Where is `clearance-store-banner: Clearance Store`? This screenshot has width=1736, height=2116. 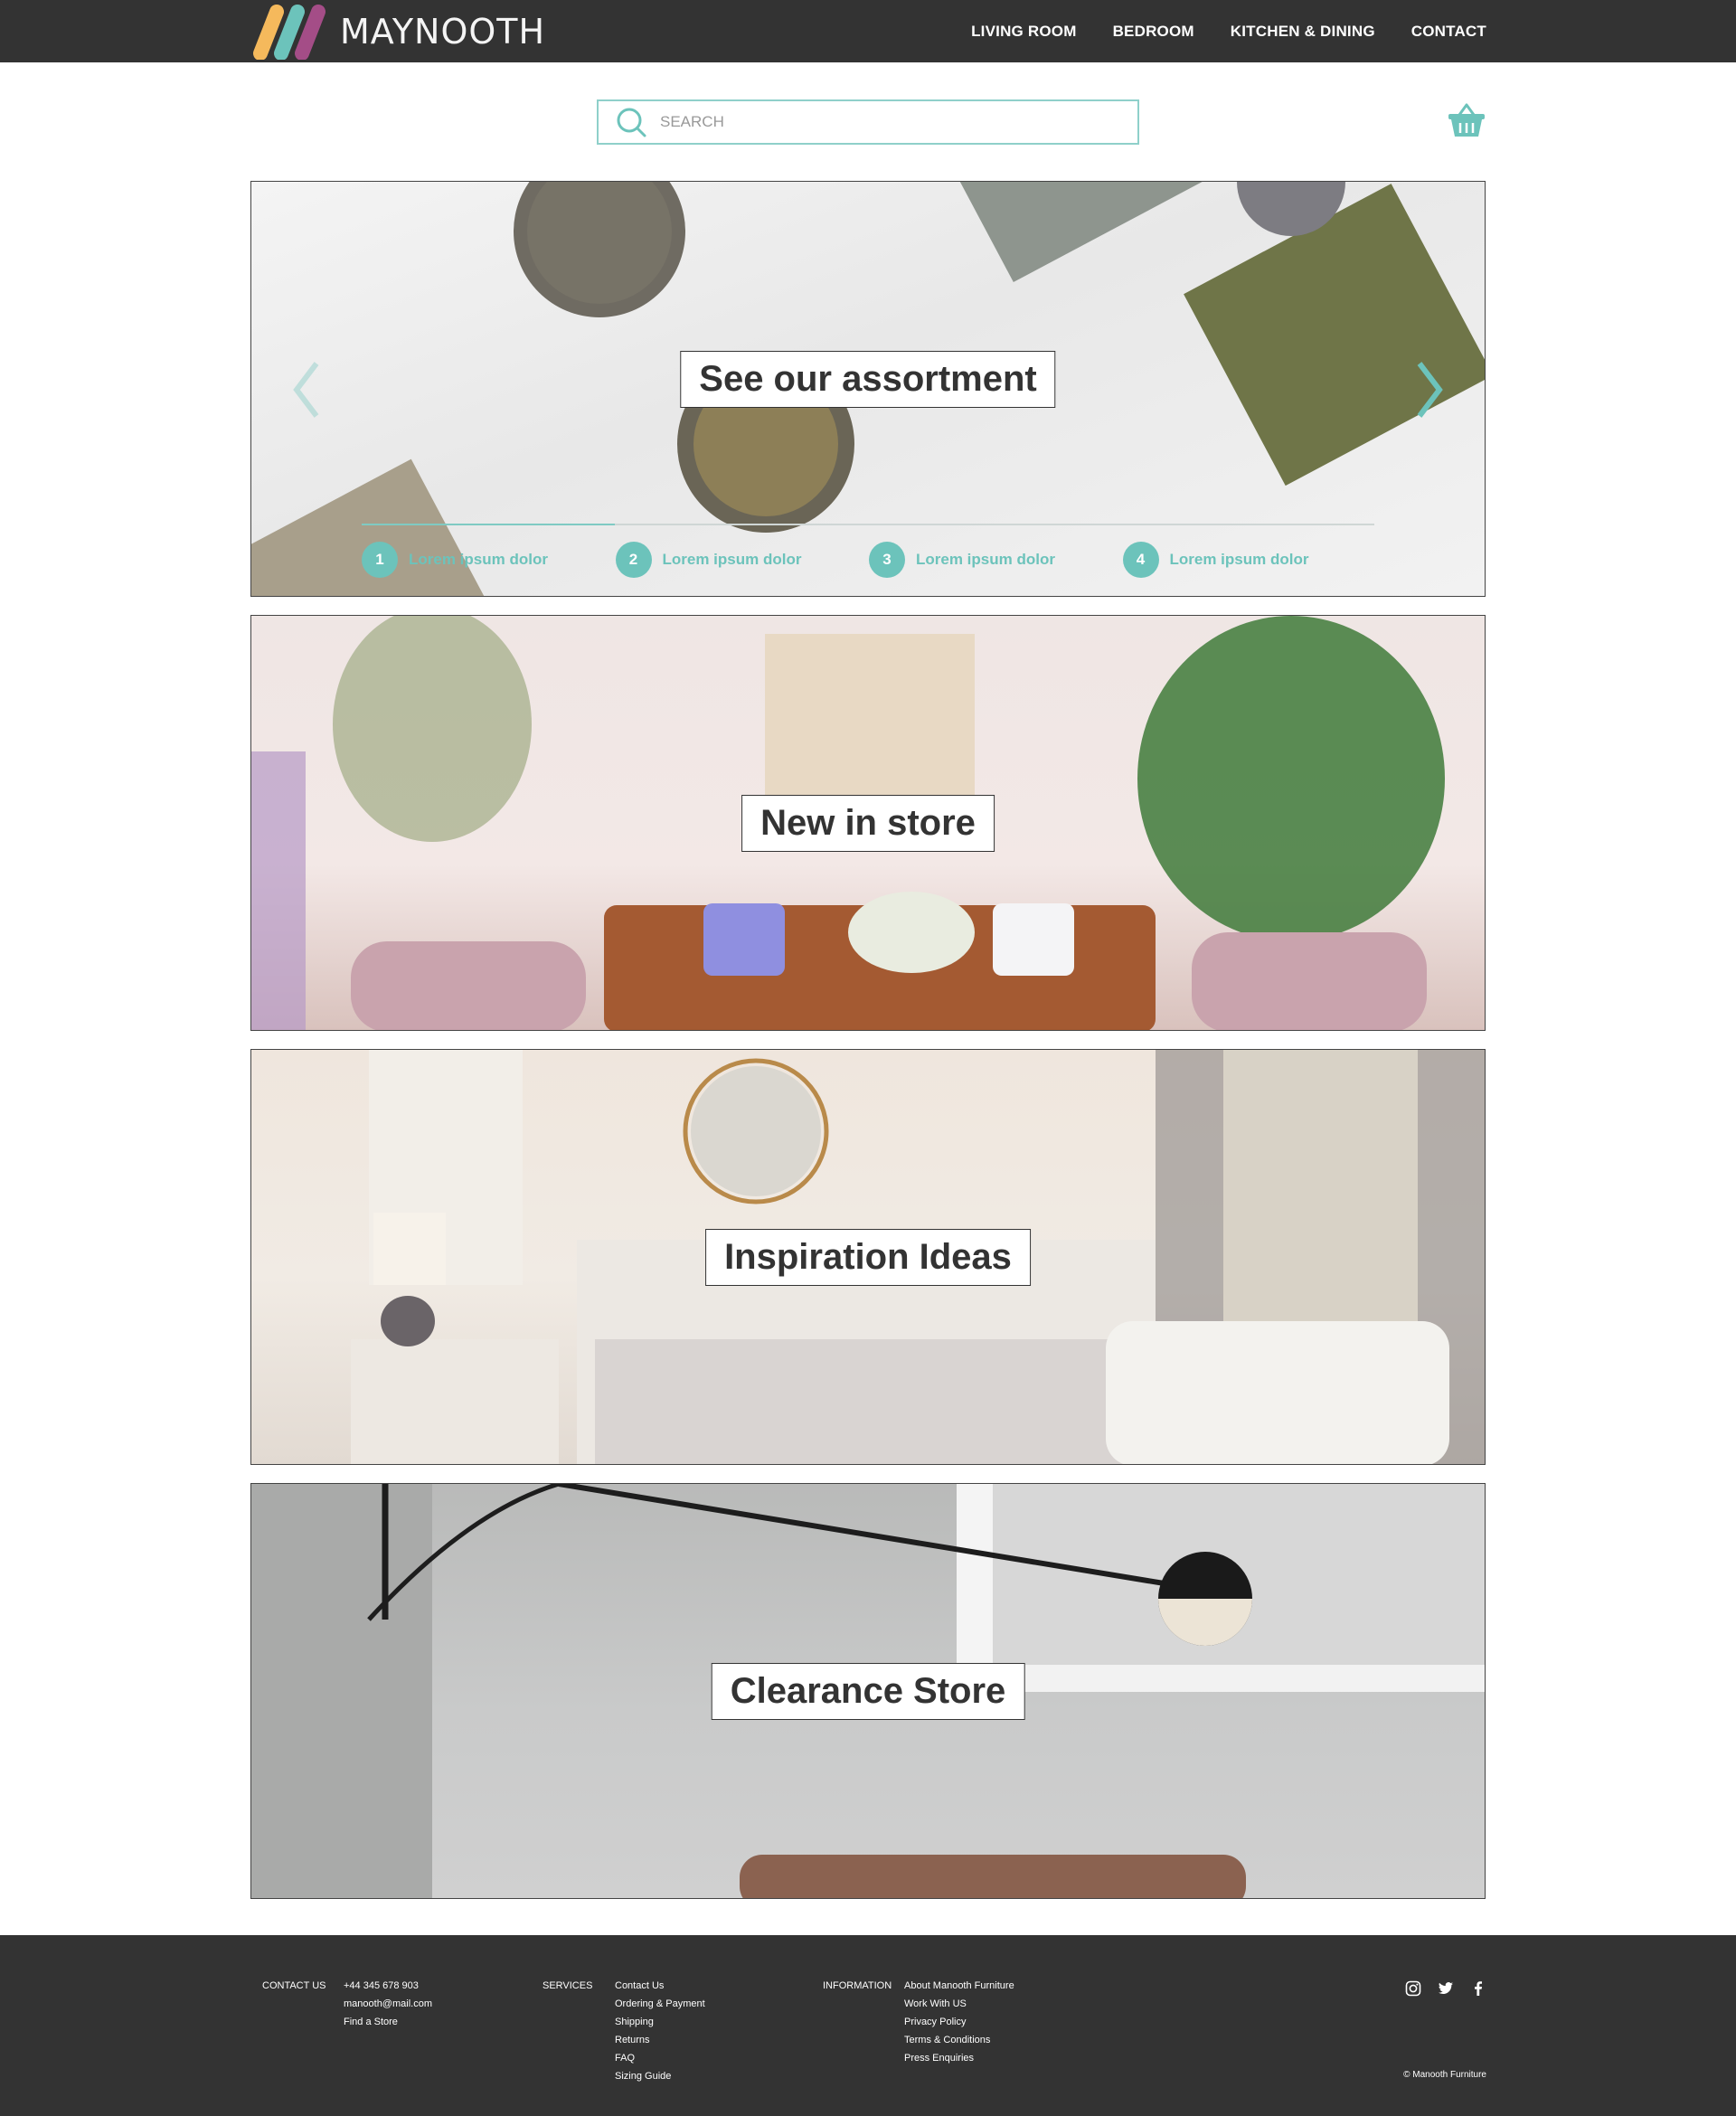
clearance-store-banner: Clearance Store is located at coordinates (868, 1691).